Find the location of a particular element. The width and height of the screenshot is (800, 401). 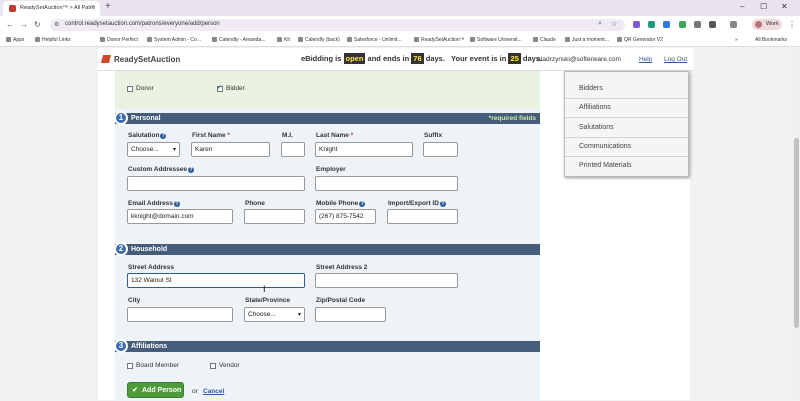

back-icon: ← is located at coordinates (10, 24).